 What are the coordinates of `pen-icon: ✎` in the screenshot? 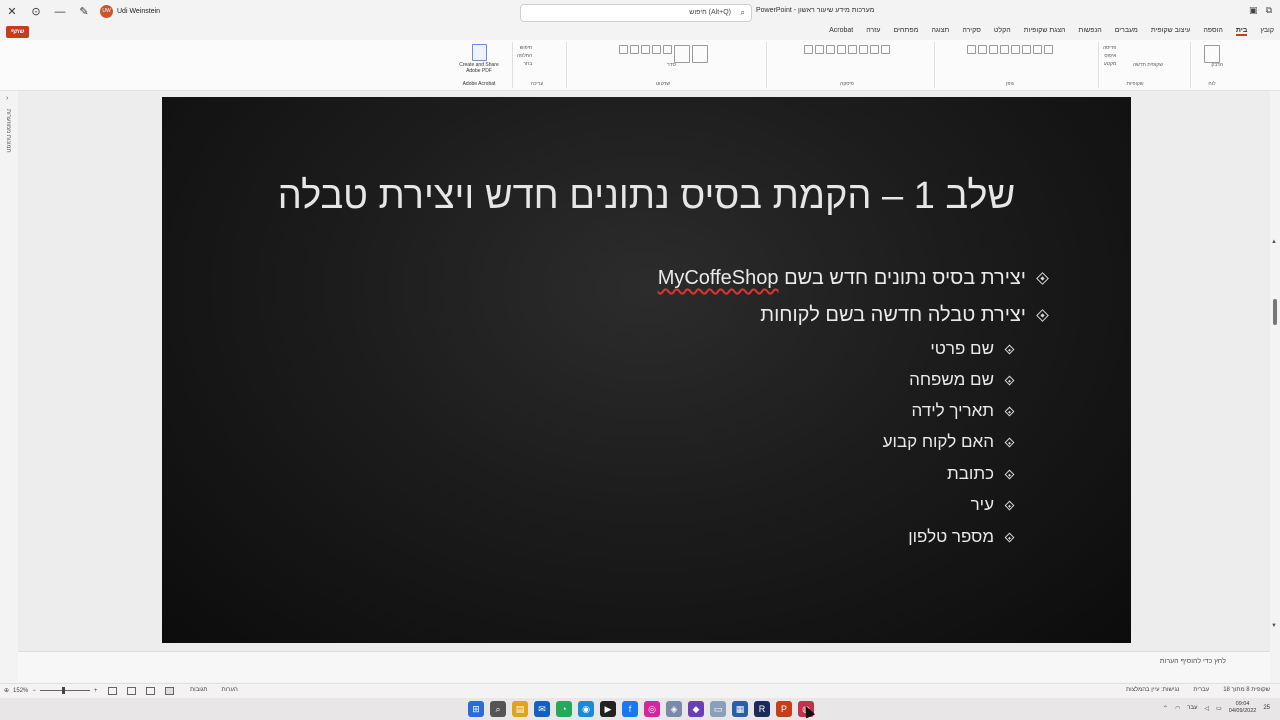 It's located at (84, 12).